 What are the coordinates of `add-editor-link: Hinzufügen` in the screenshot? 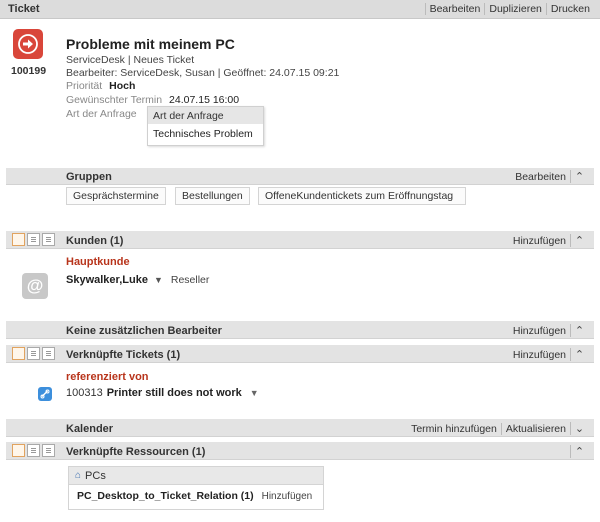 It's located at (539, 331).